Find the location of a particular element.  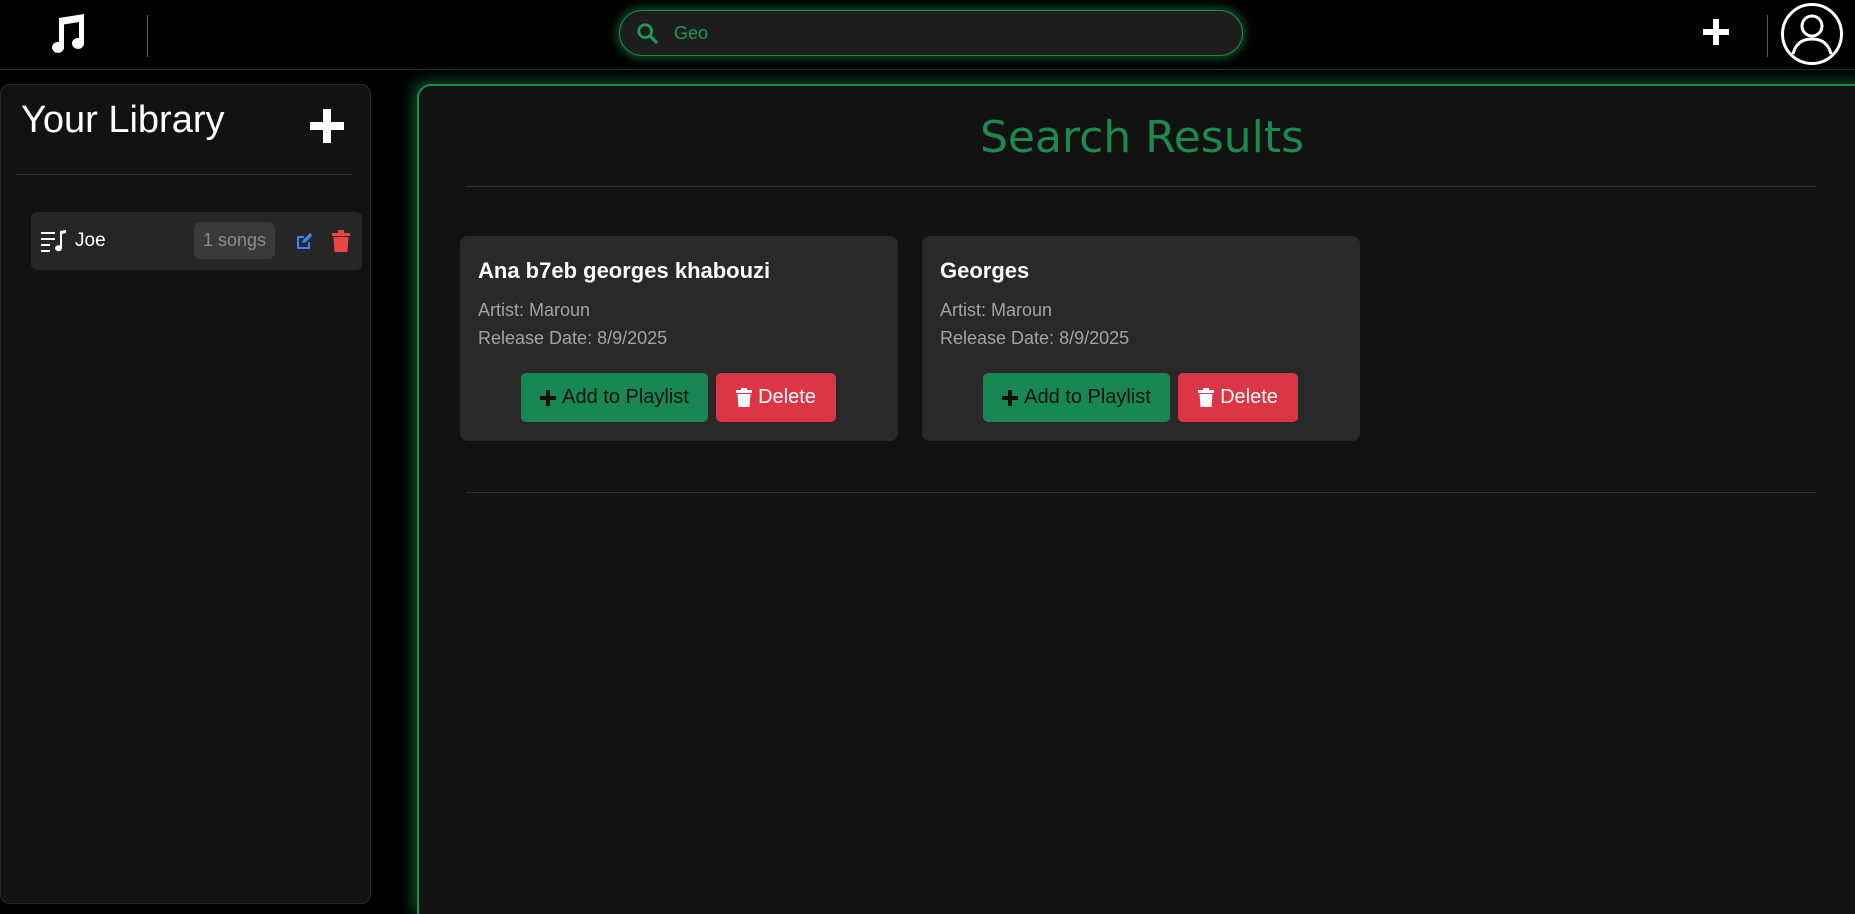

library-title: Your Library is located at coordinates (123, 120).